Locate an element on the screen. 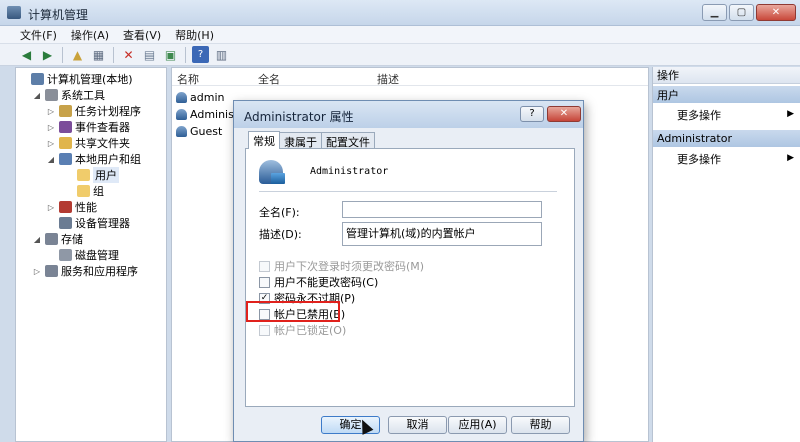 Image resolution: width=800 pixels, height=442 pixels. tree-item: ◢ 本地用户和组 is located at coordinates (93, 159).